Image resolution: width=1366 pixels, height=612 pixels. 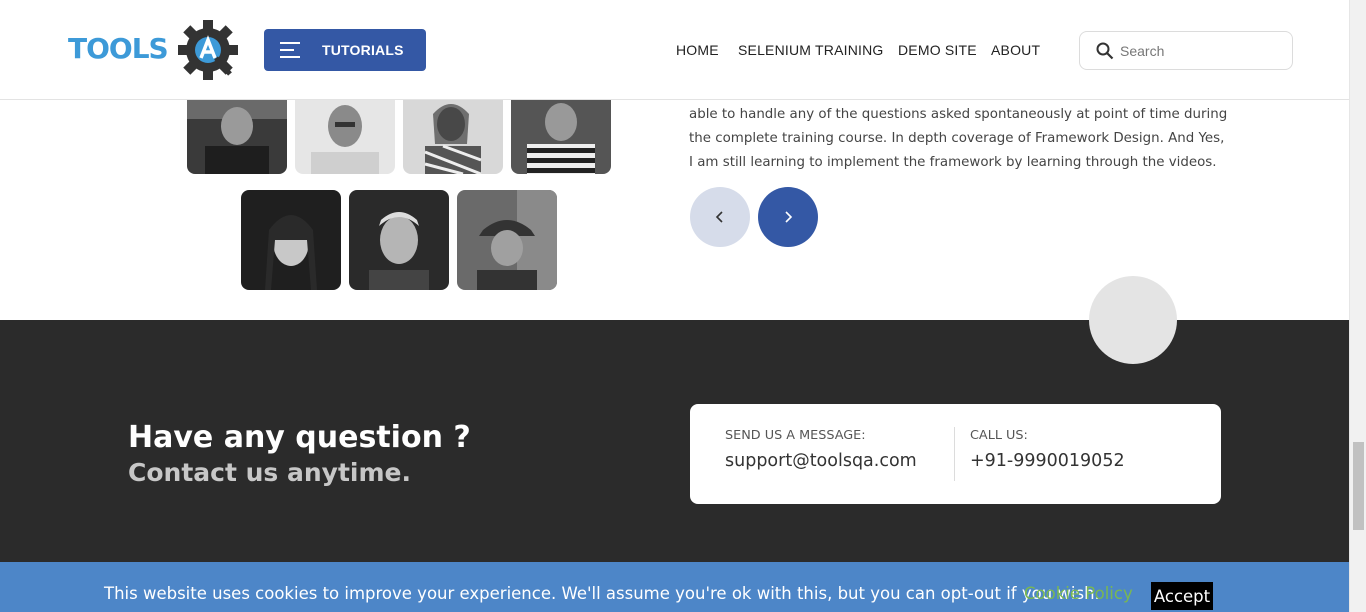 What do you see at coordinates (1200, 51) in the screenshot?
I see `search-input` at bounding box center [1200, 51].